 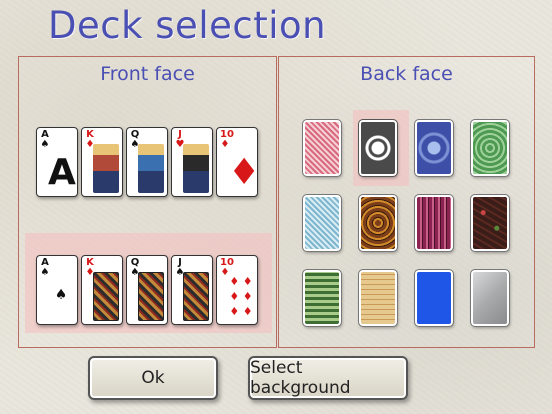 I want to click on front-card-1-5: 10 ♦ ♦, so click(x=237, y=162).